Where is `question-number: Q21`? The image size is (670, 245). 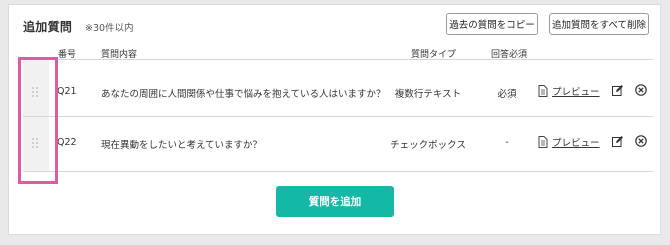 question-number: Q21 is located at coordinates (67, 91).